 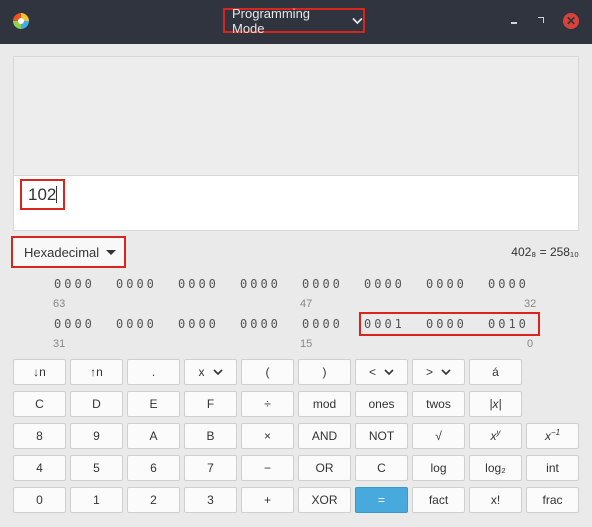 I want to click on hex-c-button: C, so click(x=39, y=404).